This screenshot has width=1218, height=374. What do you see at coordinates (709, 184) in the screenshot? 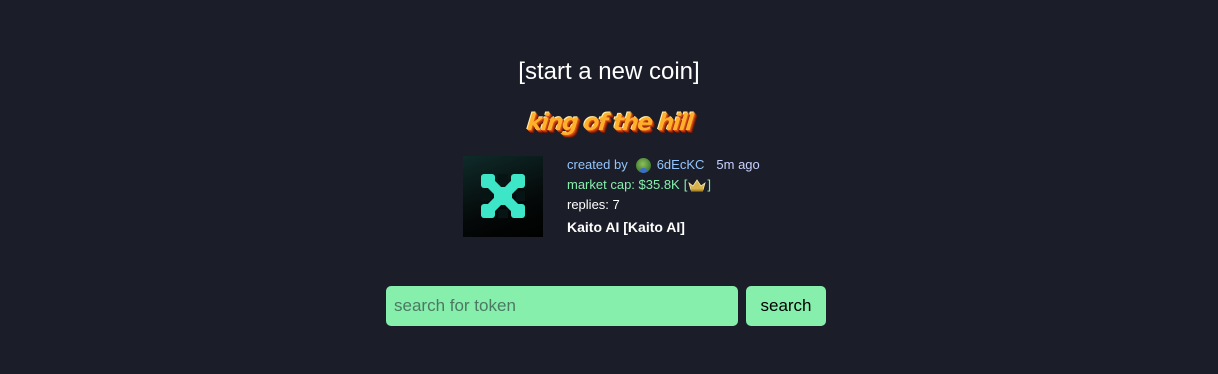
I see `badge-close-bracket: ]` at bounding box center [709, 184].